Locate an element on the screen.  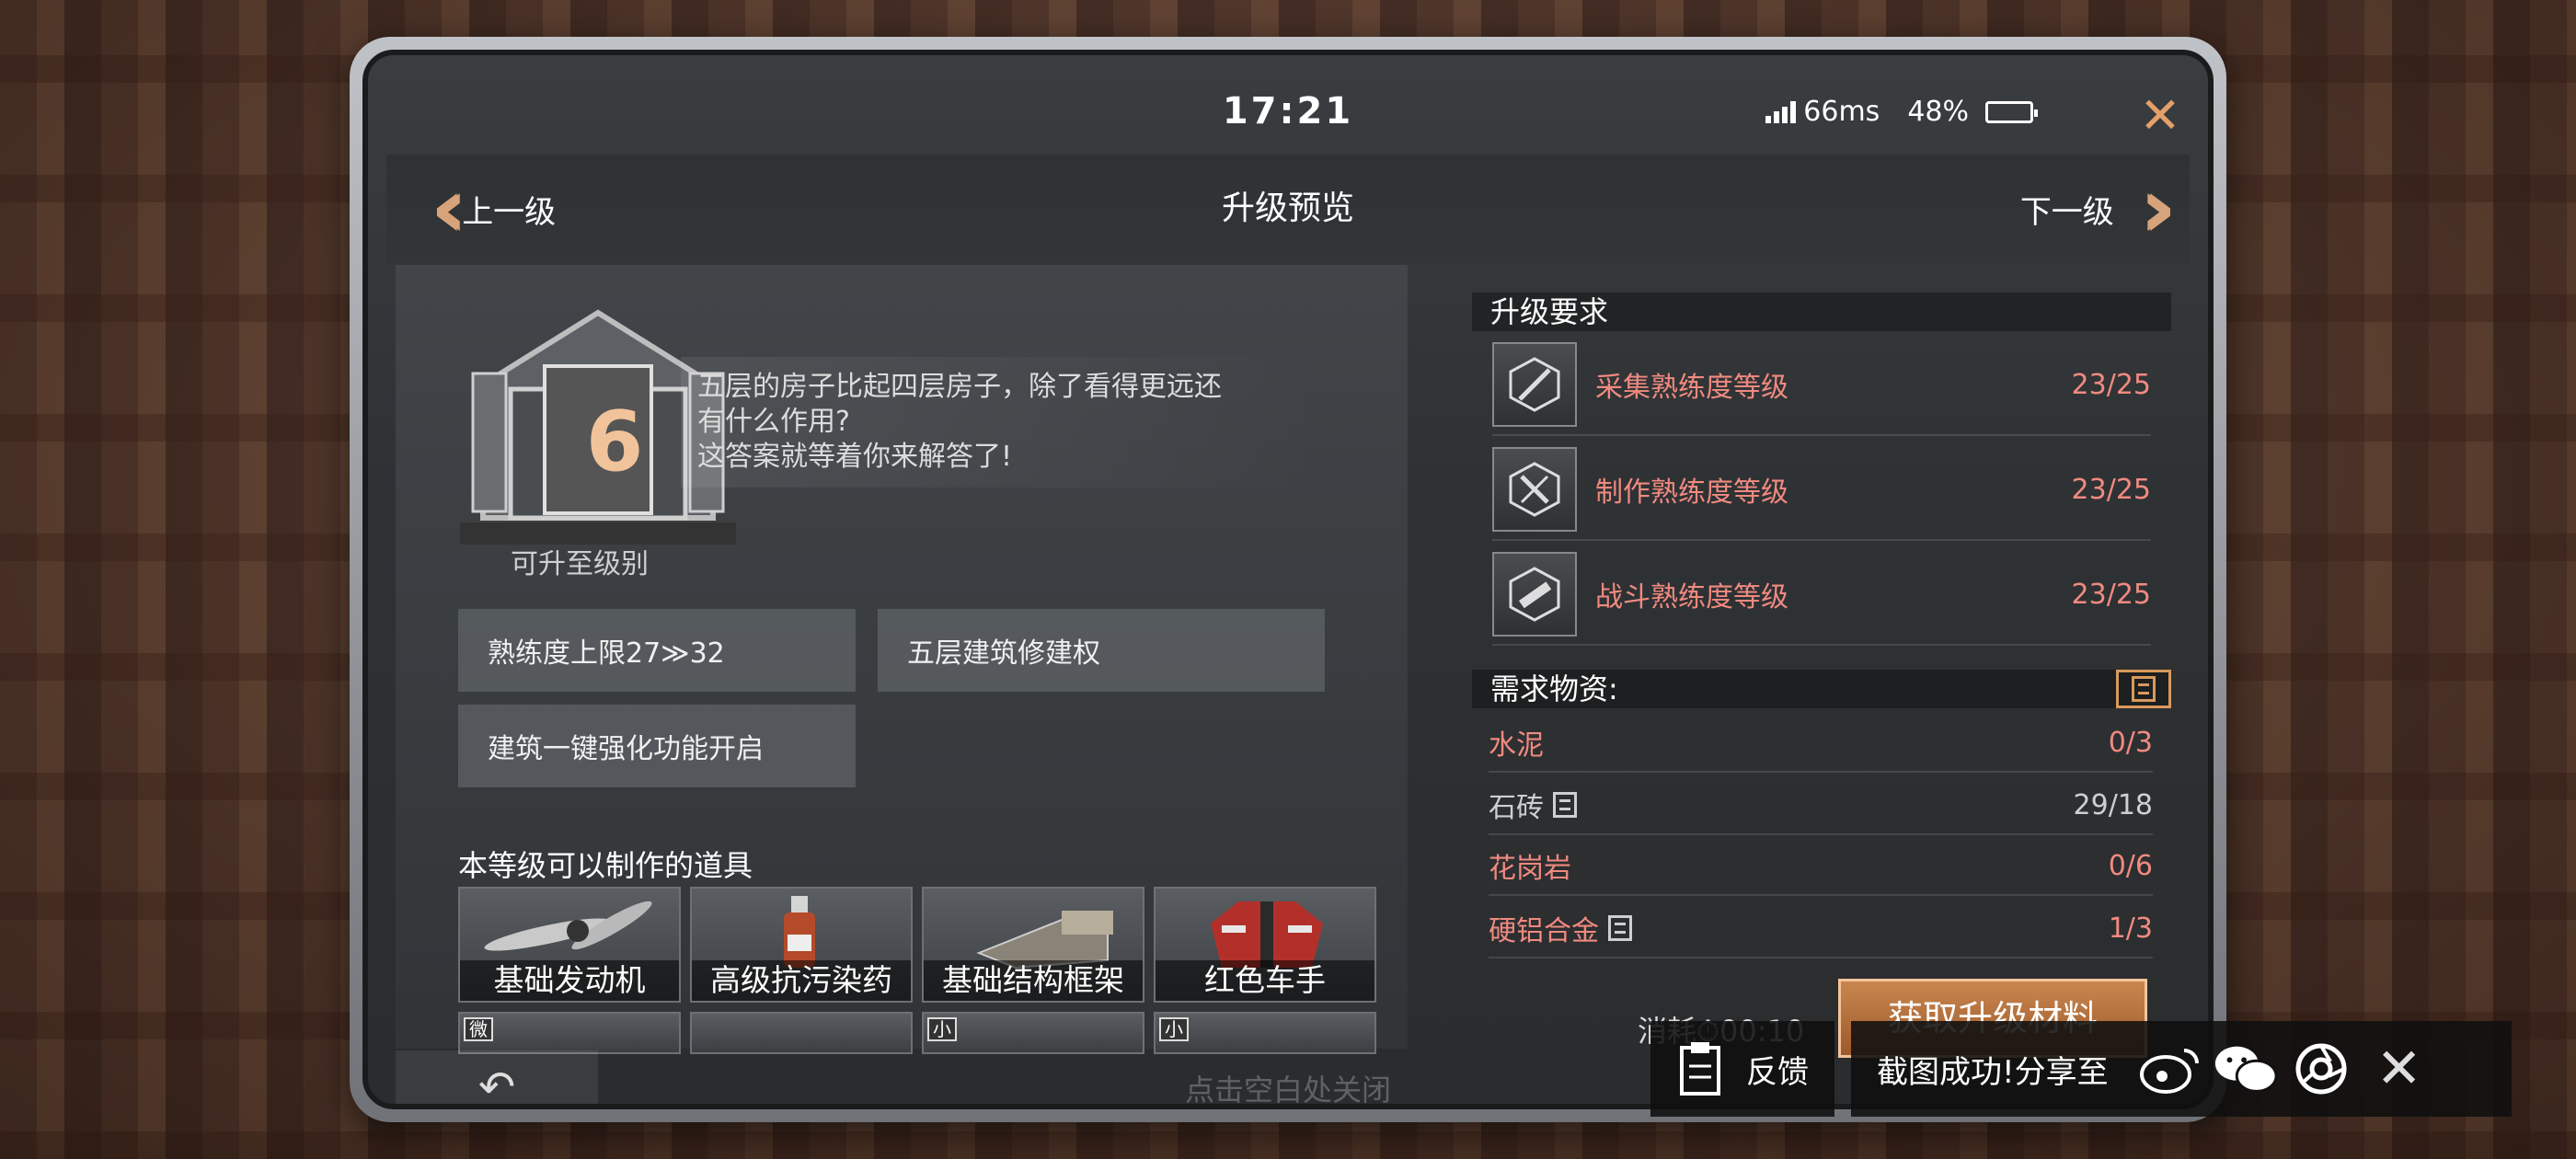
description-line: 有什么作用? is located at coordinates (773, 422).